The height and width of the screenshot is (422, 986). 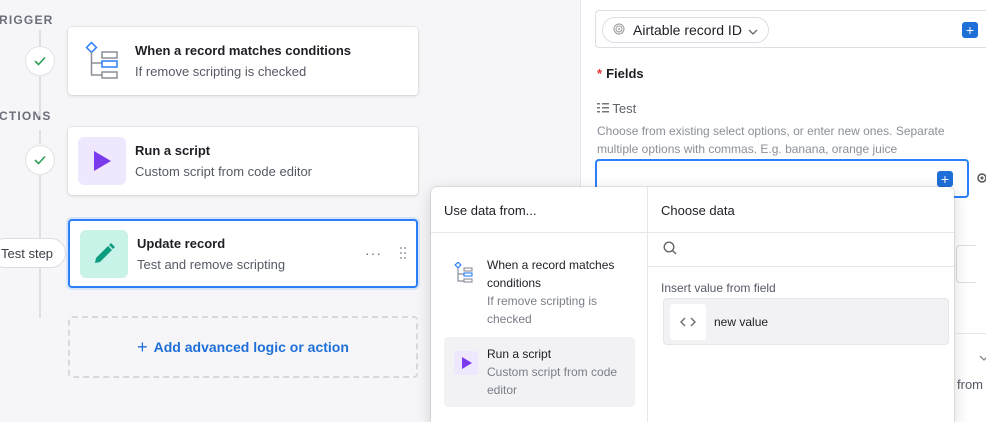 What do you see at coordinates (600, 73) in the screenshot?
I see `required-marker: *` at bounding box center [600, 73].